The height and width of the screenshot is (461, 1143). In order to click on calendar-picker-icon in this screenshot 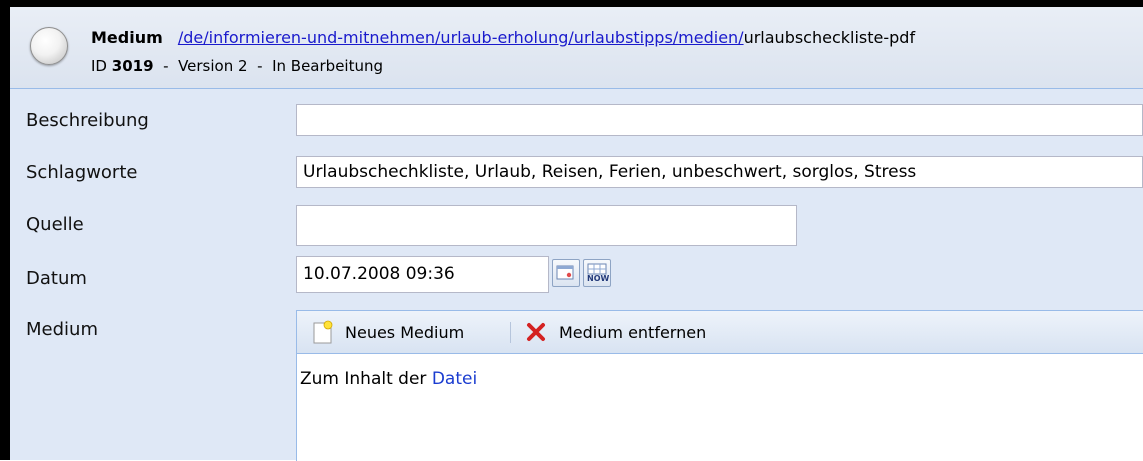, I will do `click(566, 273)`.